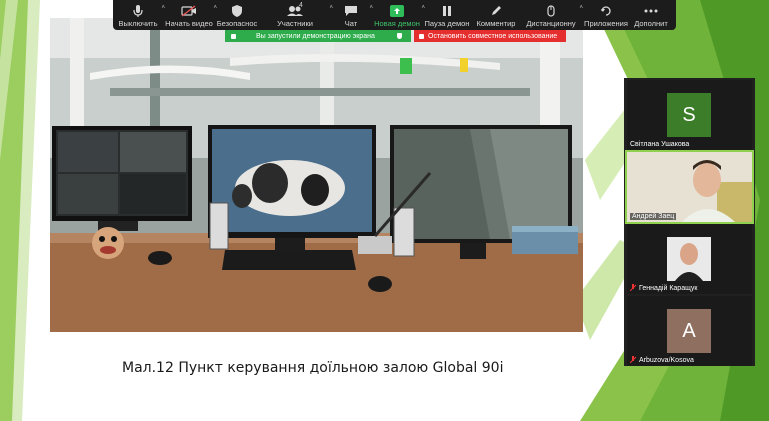 This screenshot has width=769, height=421. Describe the element at coordinates (666, 360) in the screenshot. I see `participant-name: Arbuzova/Kosova` at that location.